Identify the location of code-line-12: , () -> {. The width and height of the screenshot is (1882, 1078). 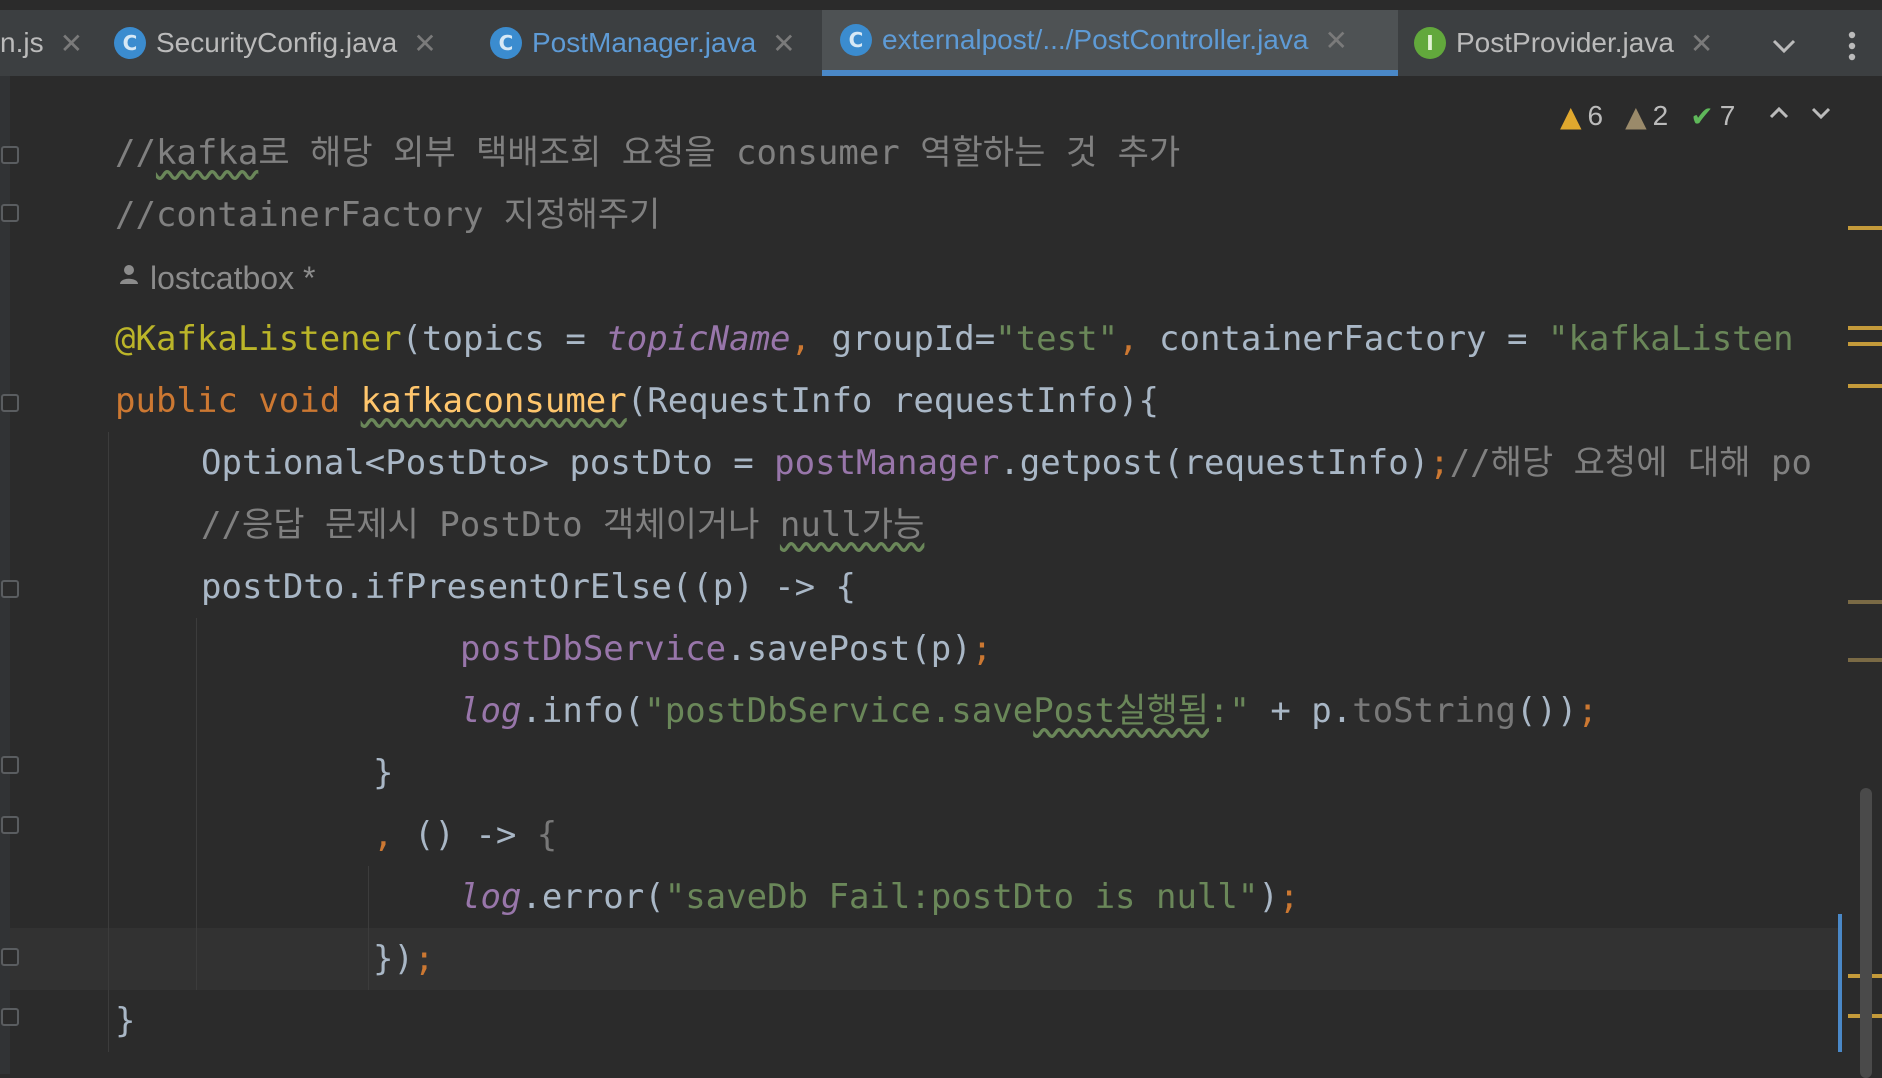
(465, 835).